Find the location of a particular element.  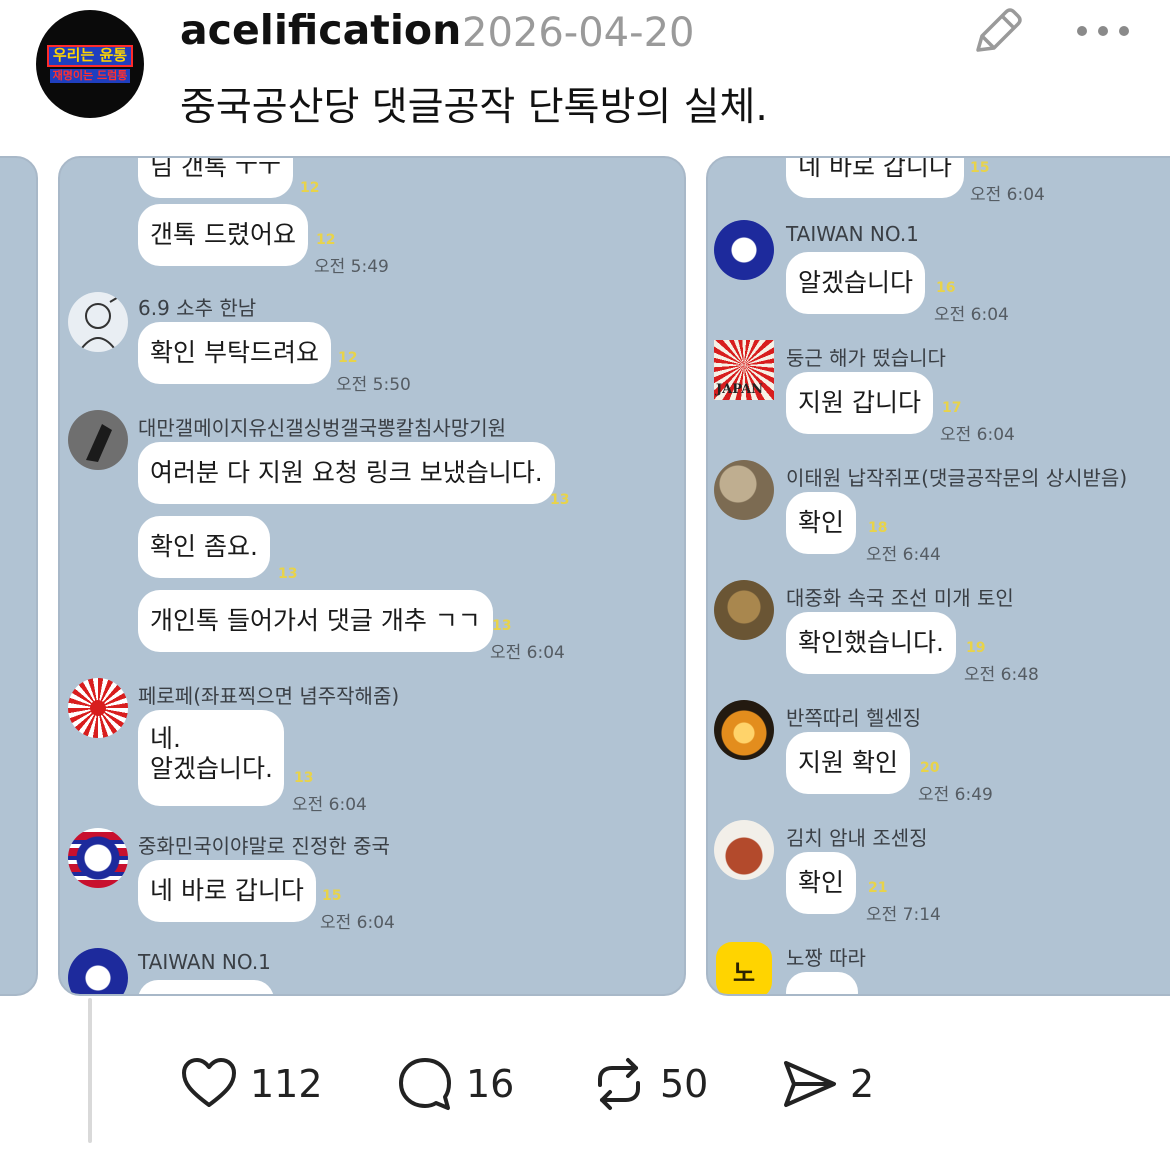

sender-name: 반쪽따리 헬센징 is located at coordinates (854, 718).